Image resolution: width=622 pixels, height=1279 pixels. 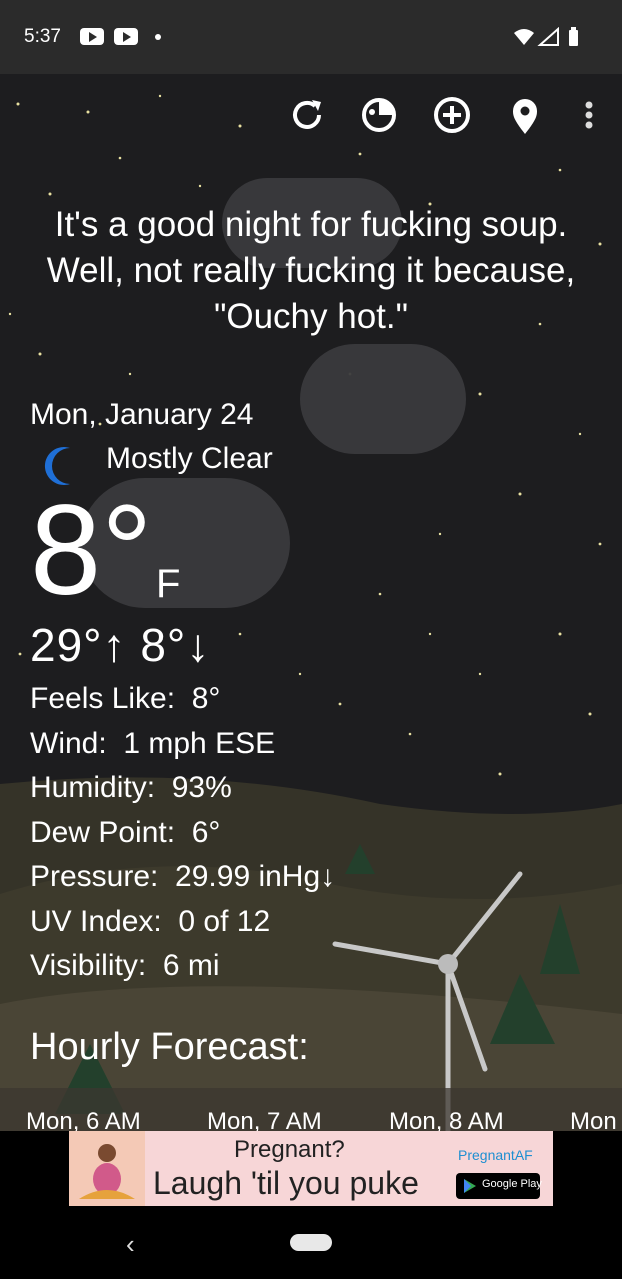 What do you see at coordinates (150, 921) in the screenshot?
I see `uv-index: UV Index: 0 of 12` at bounding box center [150, 921].